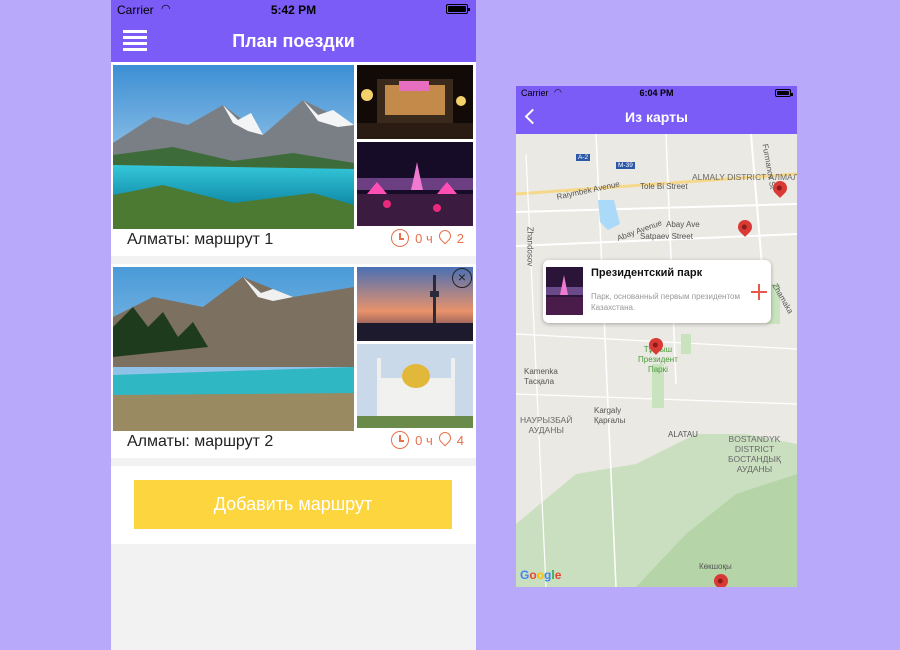 The width and height of the screenshot is (900, 650). I want to click on place-thumbnail-image, so click(564, 291).